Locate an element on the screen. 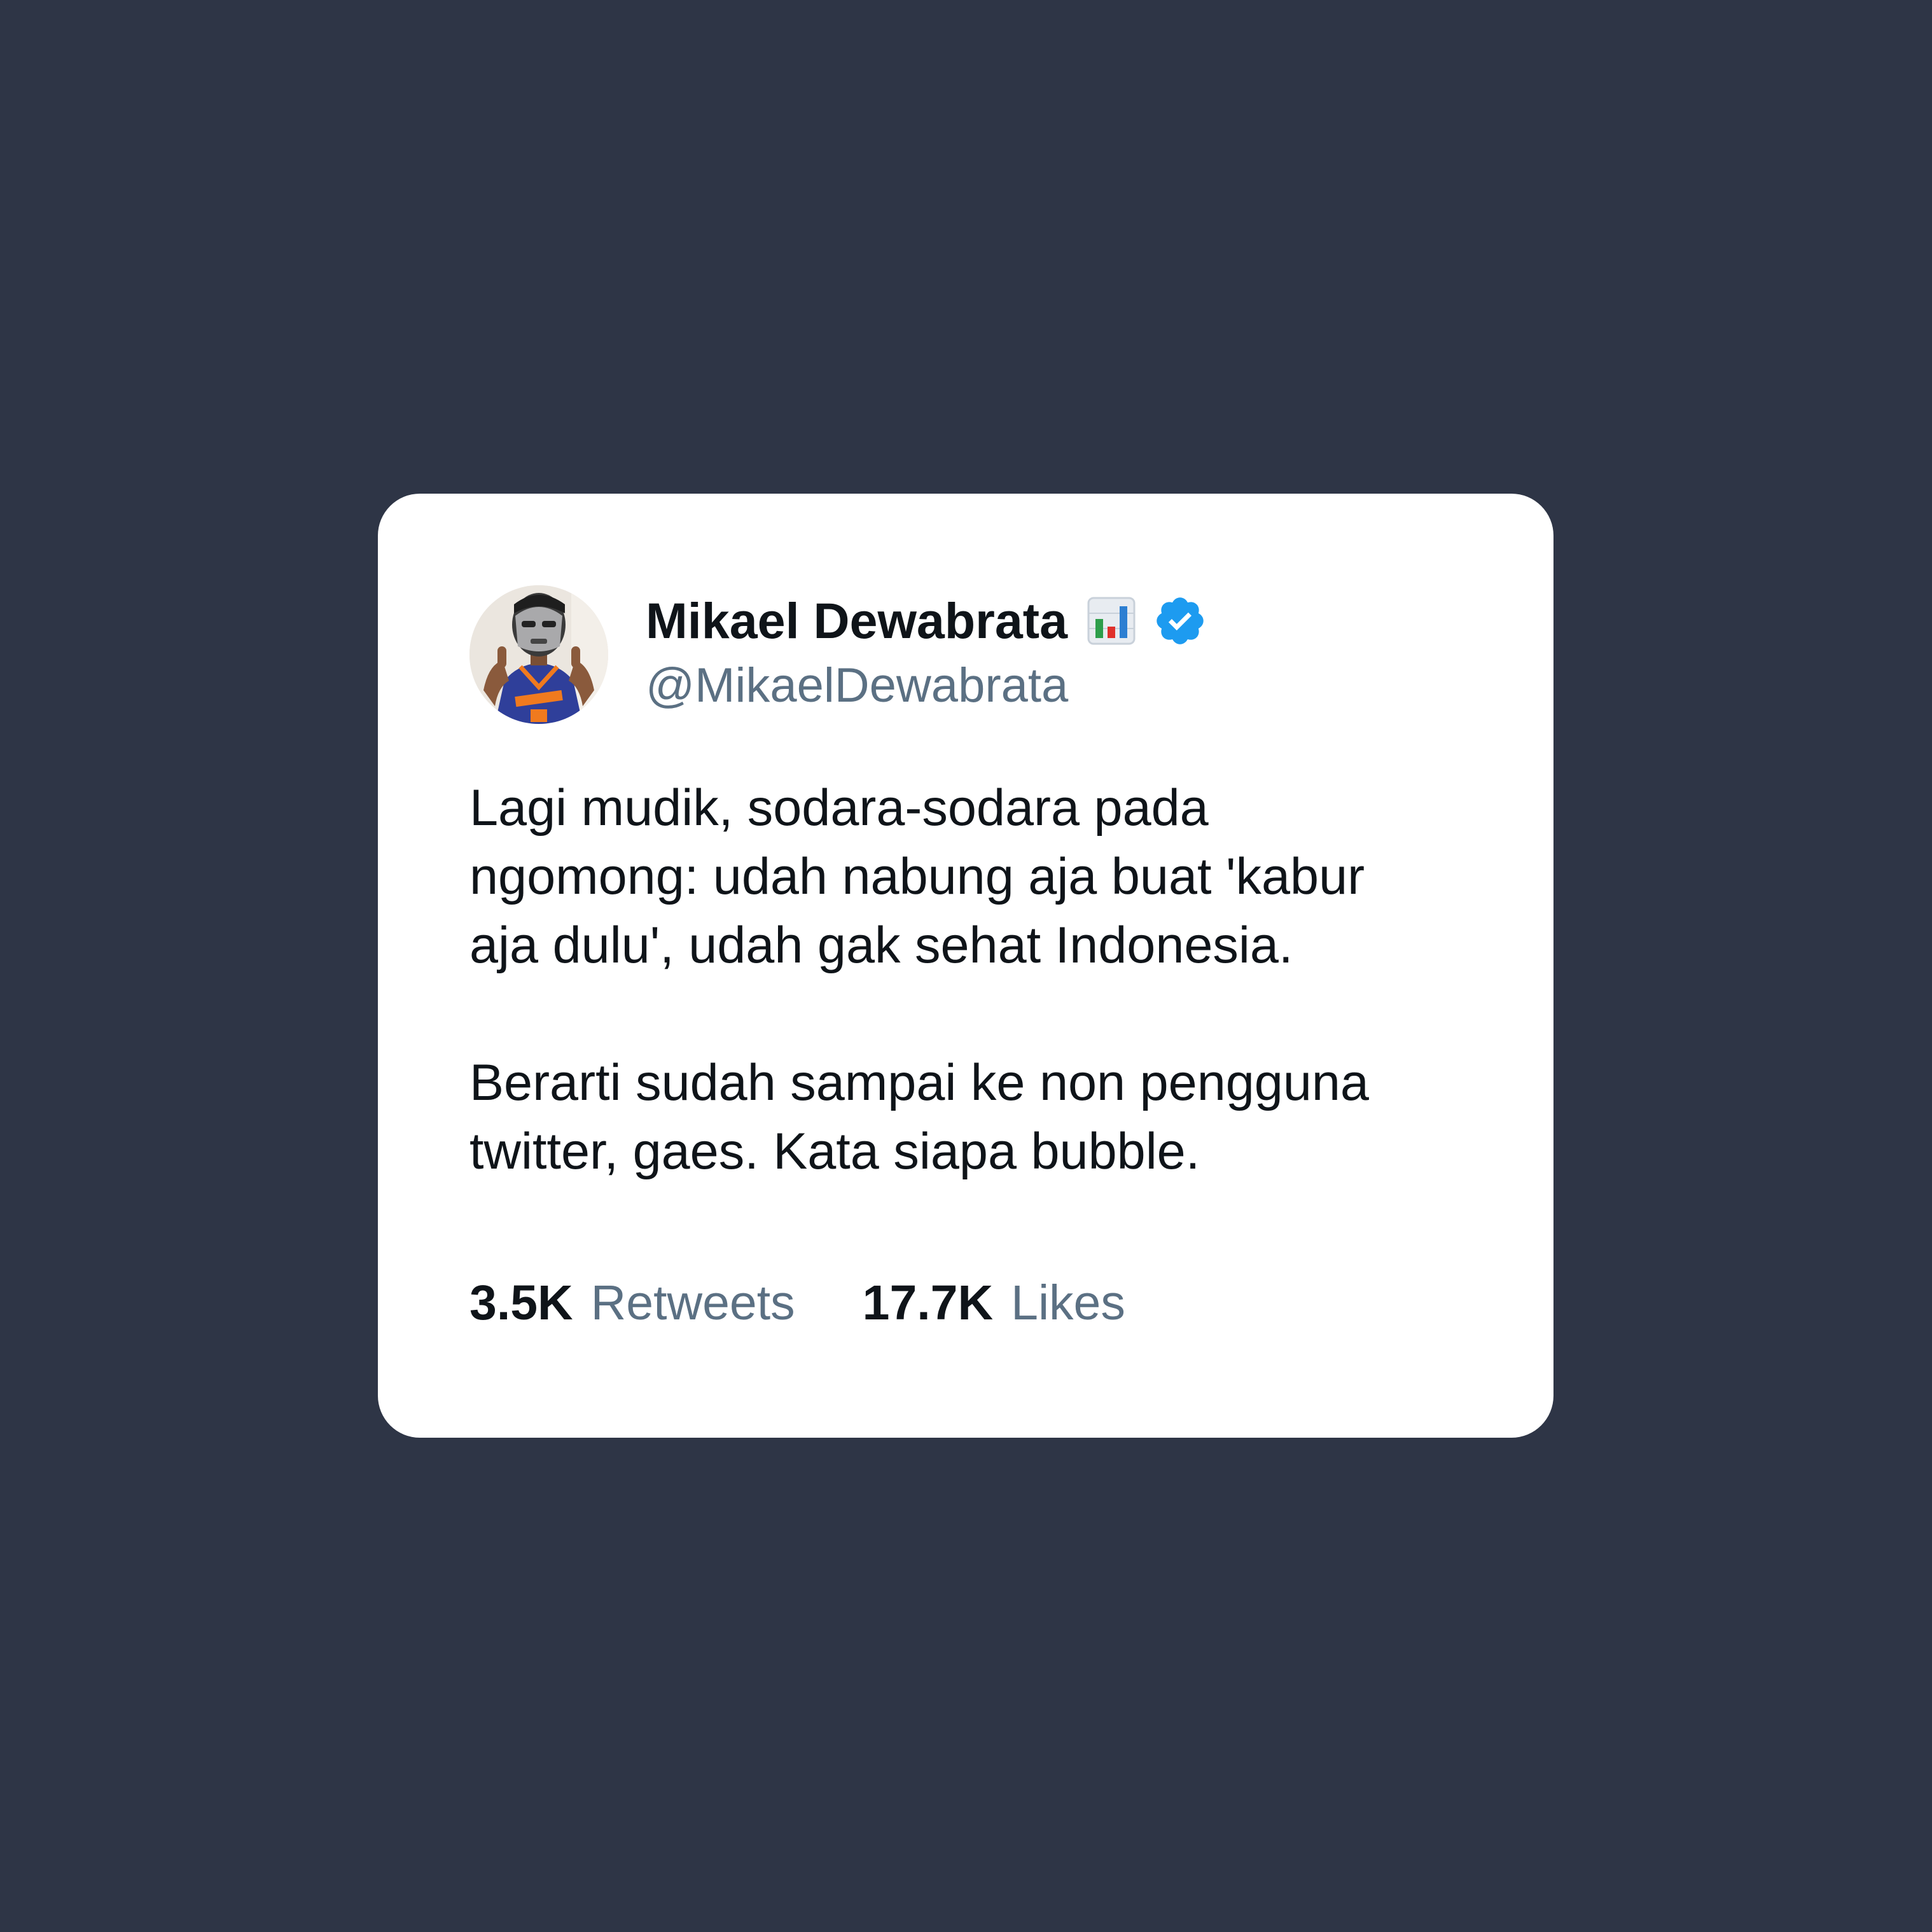  tweet-text-line: aja dulu', udah gak sehat Indonesia. is located at coordinates (881, 945).